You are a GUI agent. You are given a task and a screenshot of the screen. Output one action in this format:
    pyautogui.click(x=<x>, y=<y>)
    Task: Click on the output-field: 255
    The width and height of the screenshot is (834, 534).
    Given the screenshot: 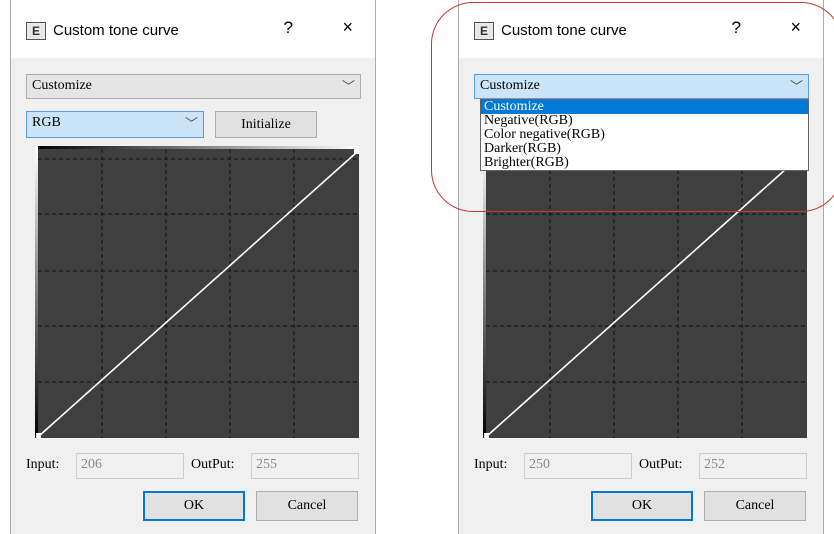 What is the action you would take?
    pyautogui.click(x=305, y=466)
    